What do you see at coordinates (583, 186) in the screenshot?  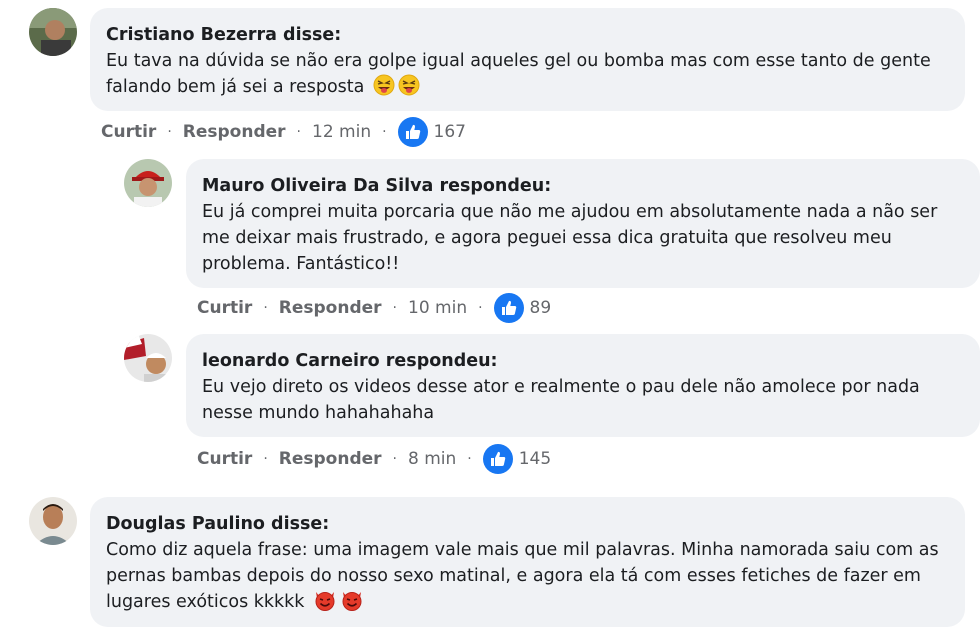 I see `comment-author: Mauro Oliveira Da Silva respondeu:` at bounding box center [583, 186].